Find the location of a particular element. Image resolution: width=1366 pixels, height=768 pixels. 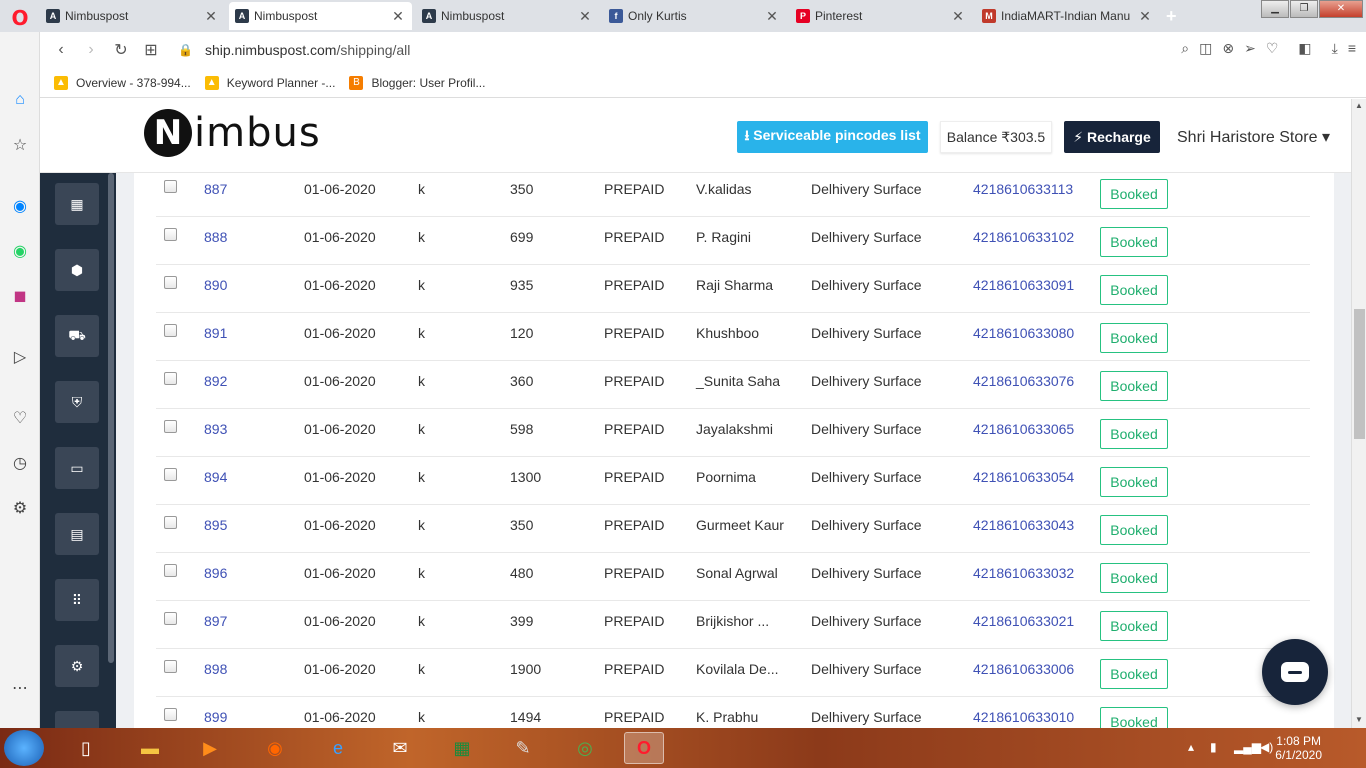

firefox-icon: ◉ is located at coordinates (275, 748).